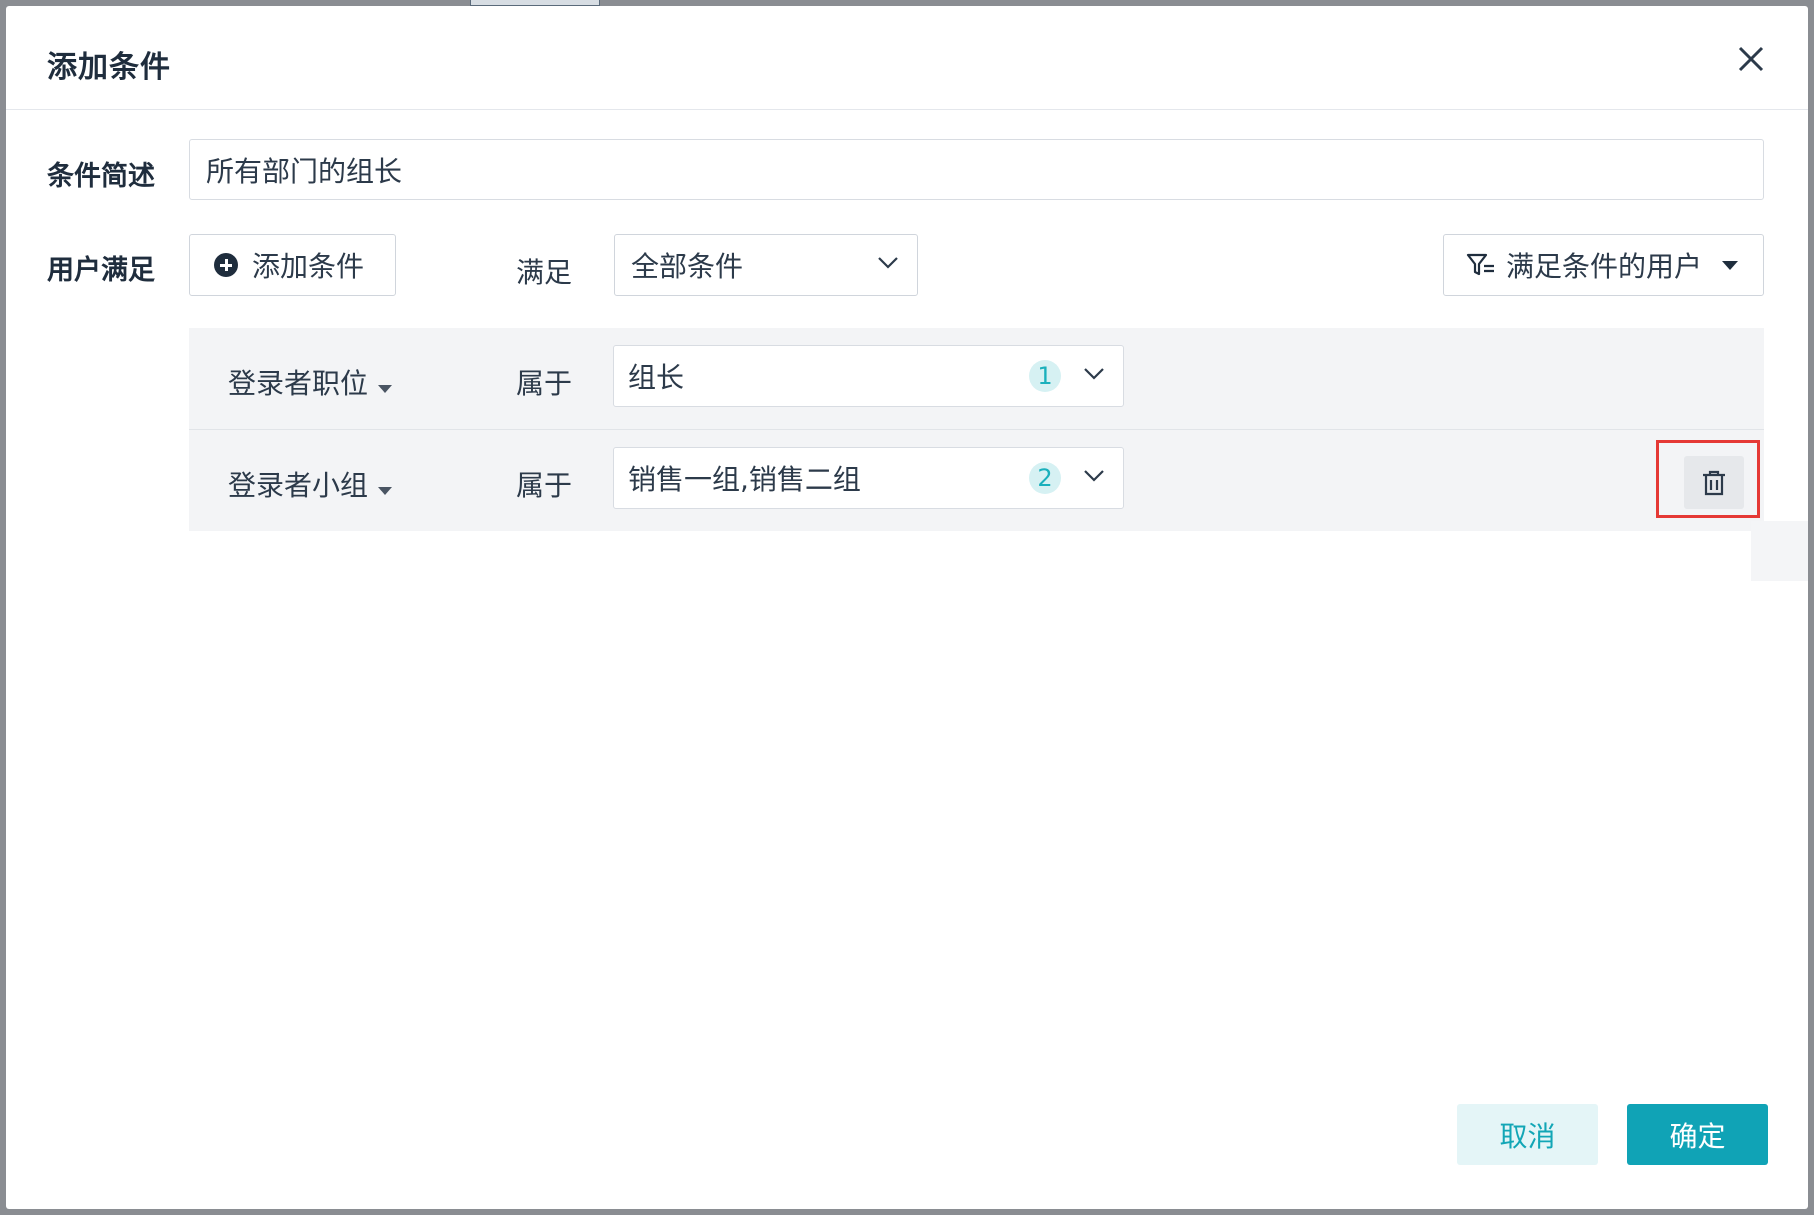  I want to click on match-select-value: 全部条件, so click(687, 266).